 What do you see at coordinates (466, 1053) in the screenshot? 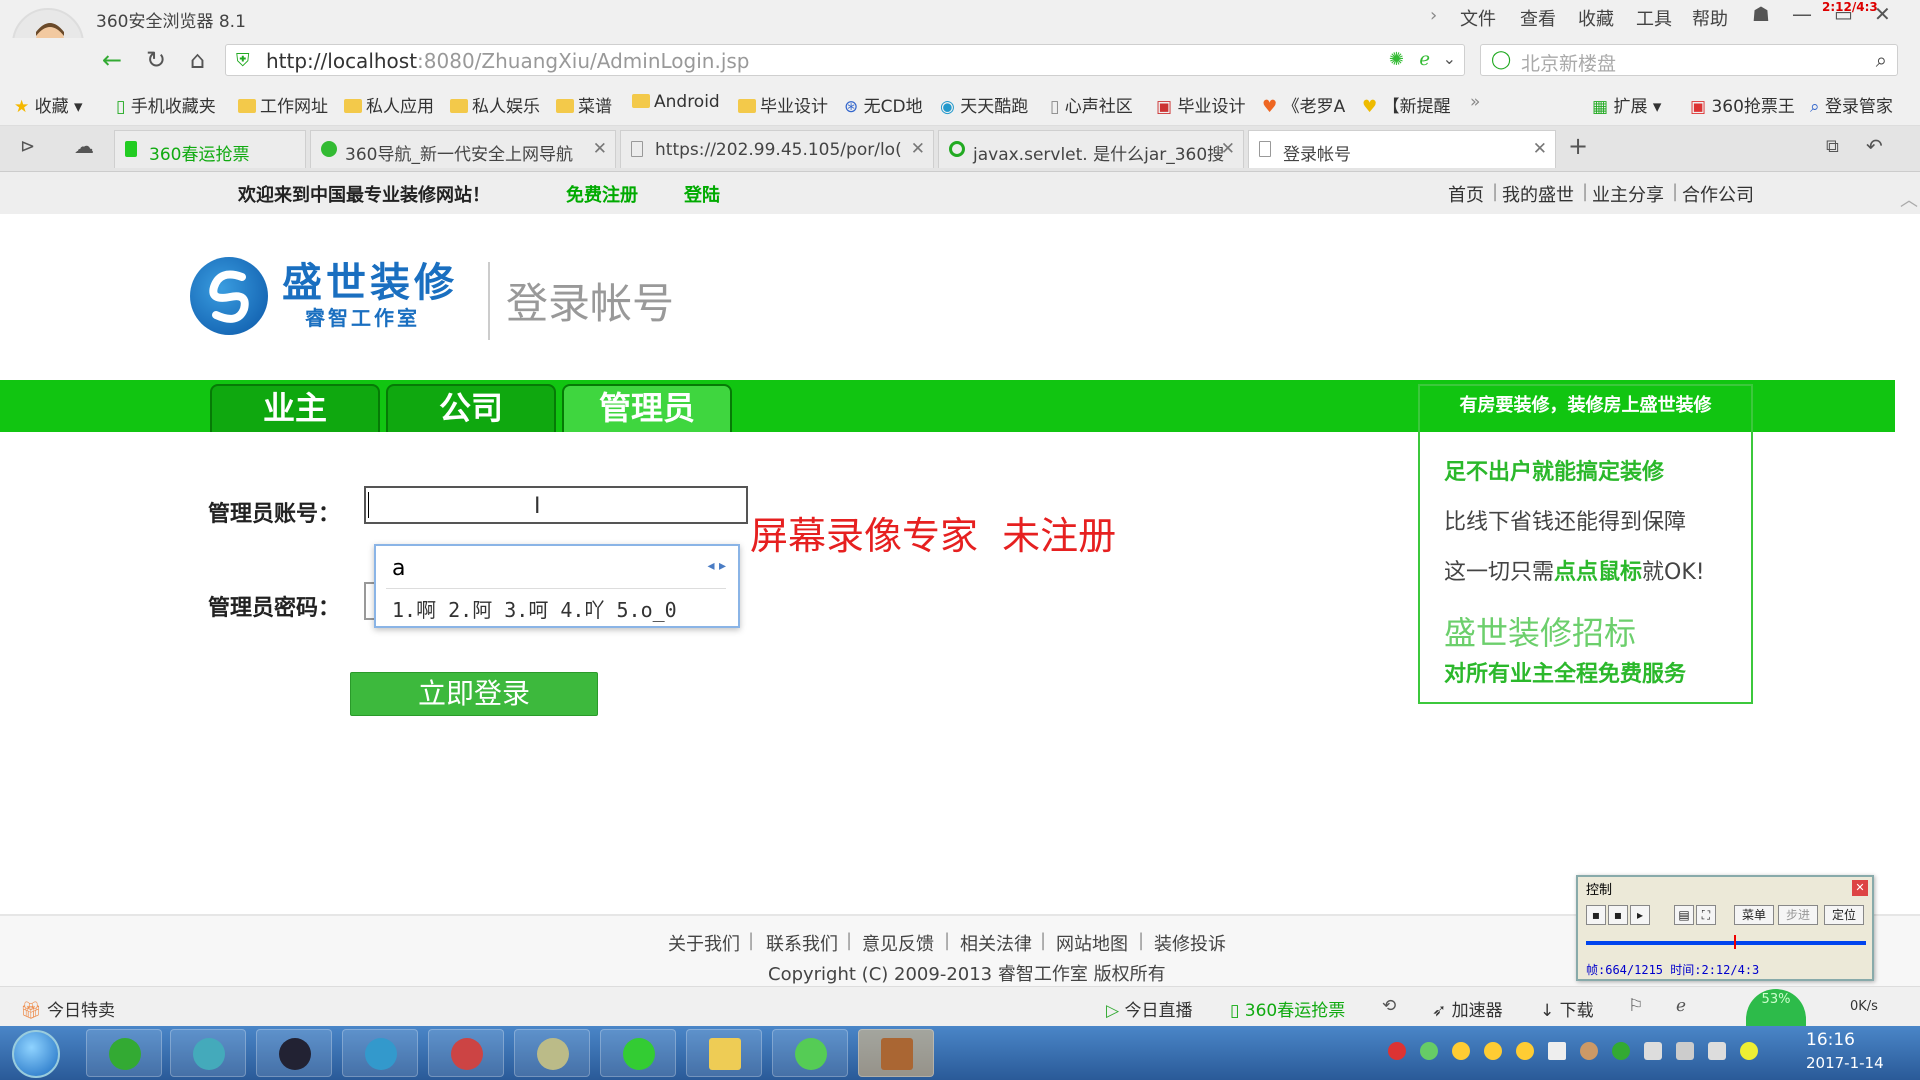
I see `taskbar-app-paint` at bounding box center [466, 1053].